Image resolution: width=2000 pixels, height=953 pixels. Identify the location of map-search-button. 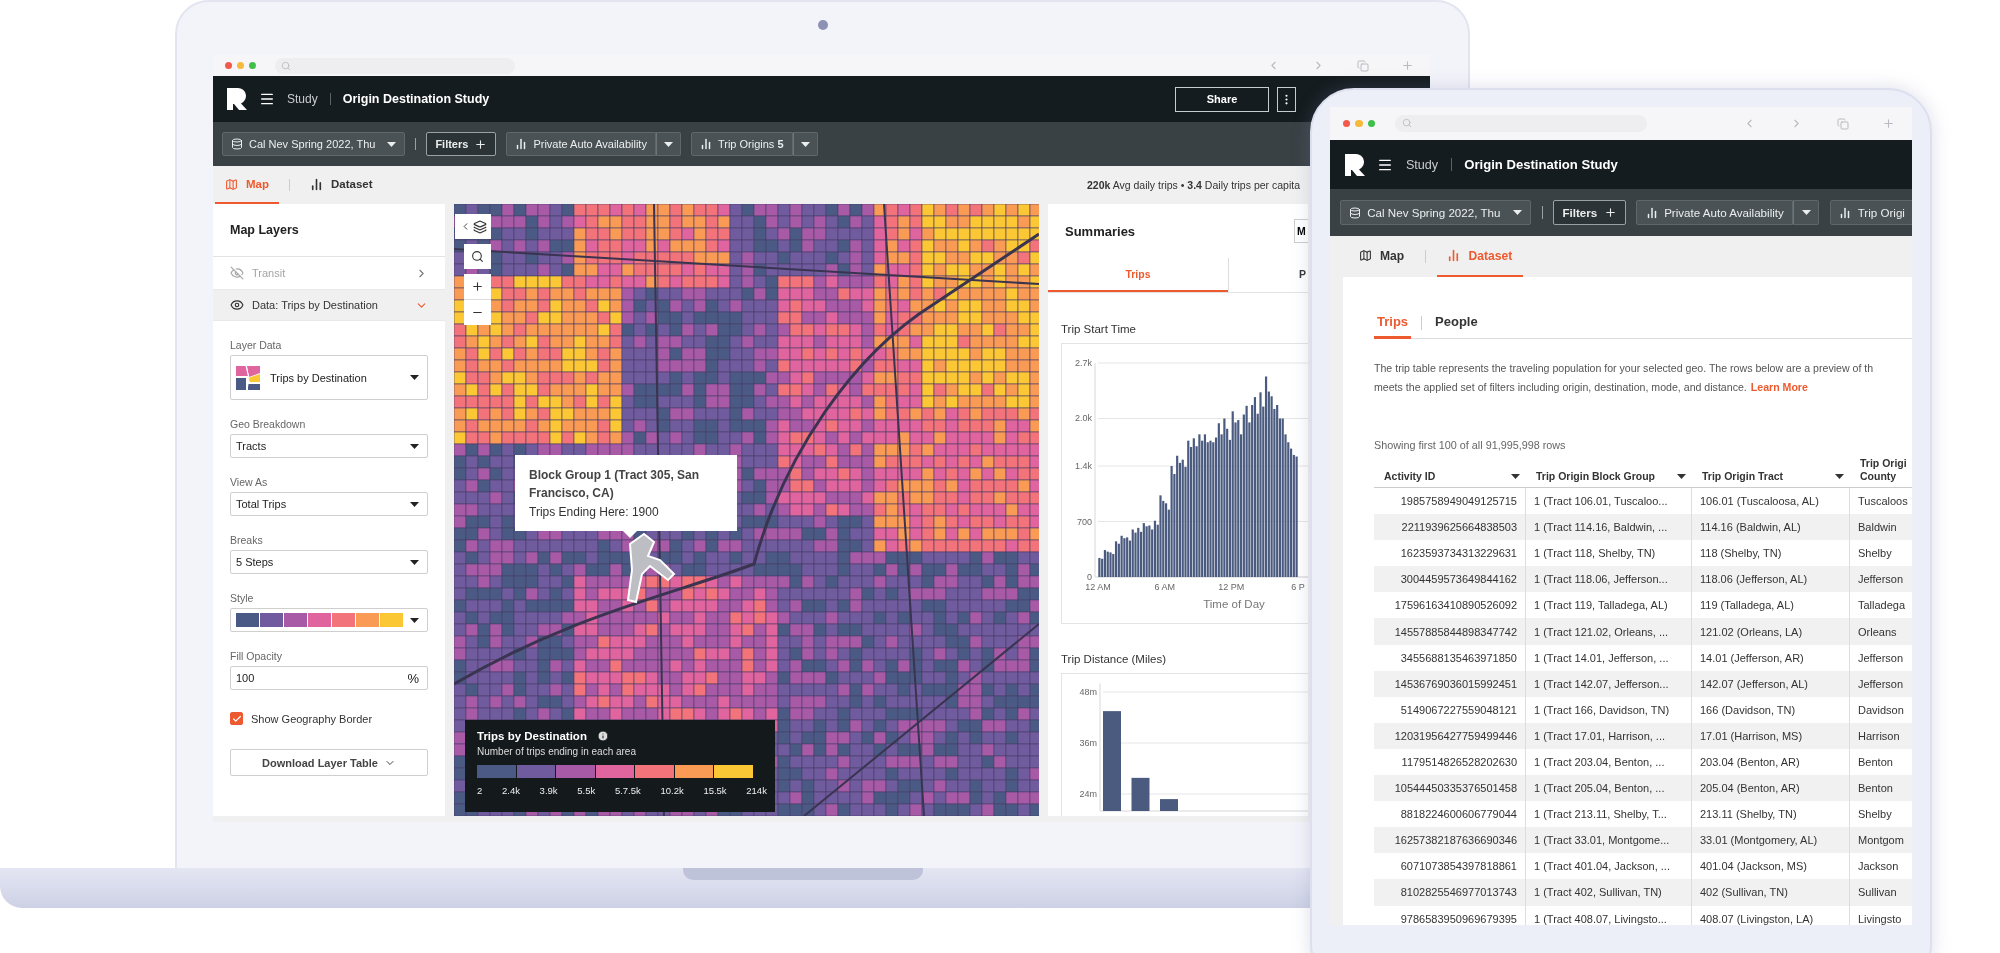
(477, 256).